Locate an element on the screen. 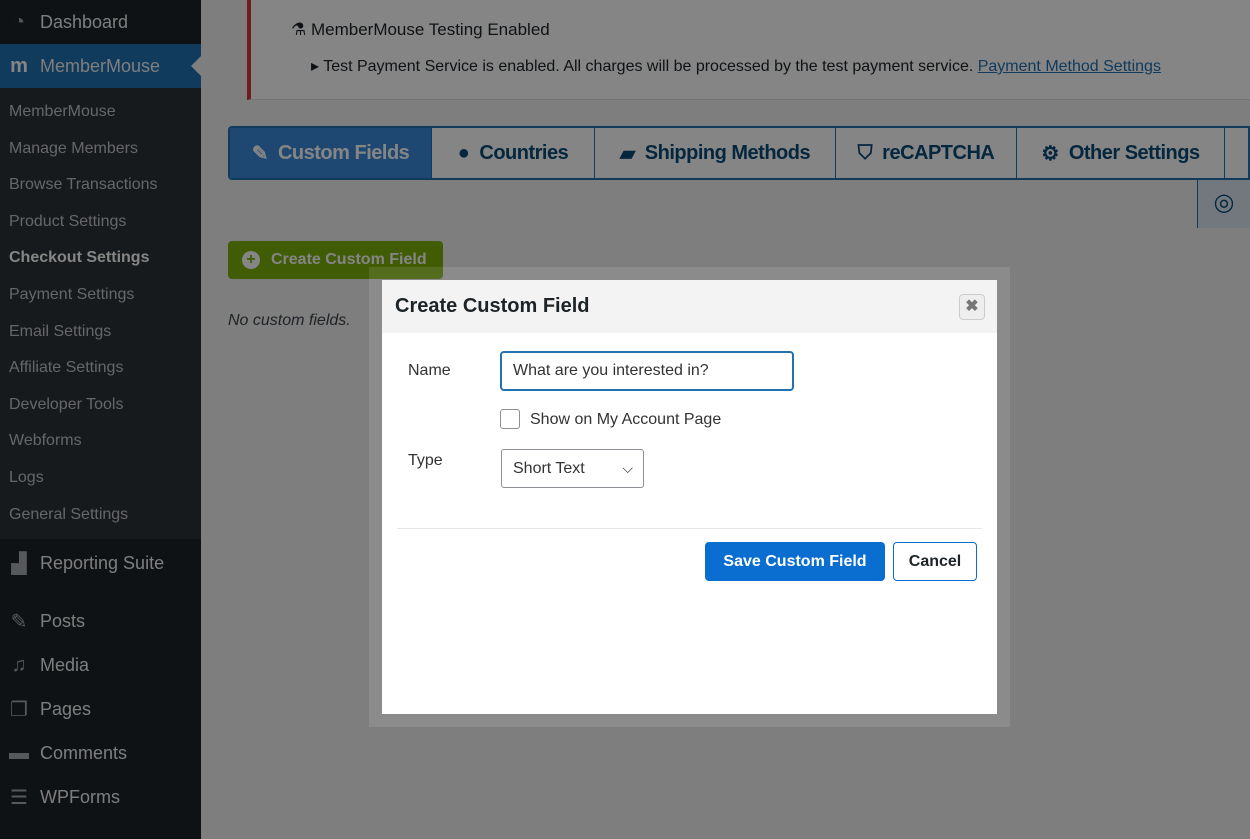 The image size is (1250, 839). name-input is located at coordinates (647, 371).